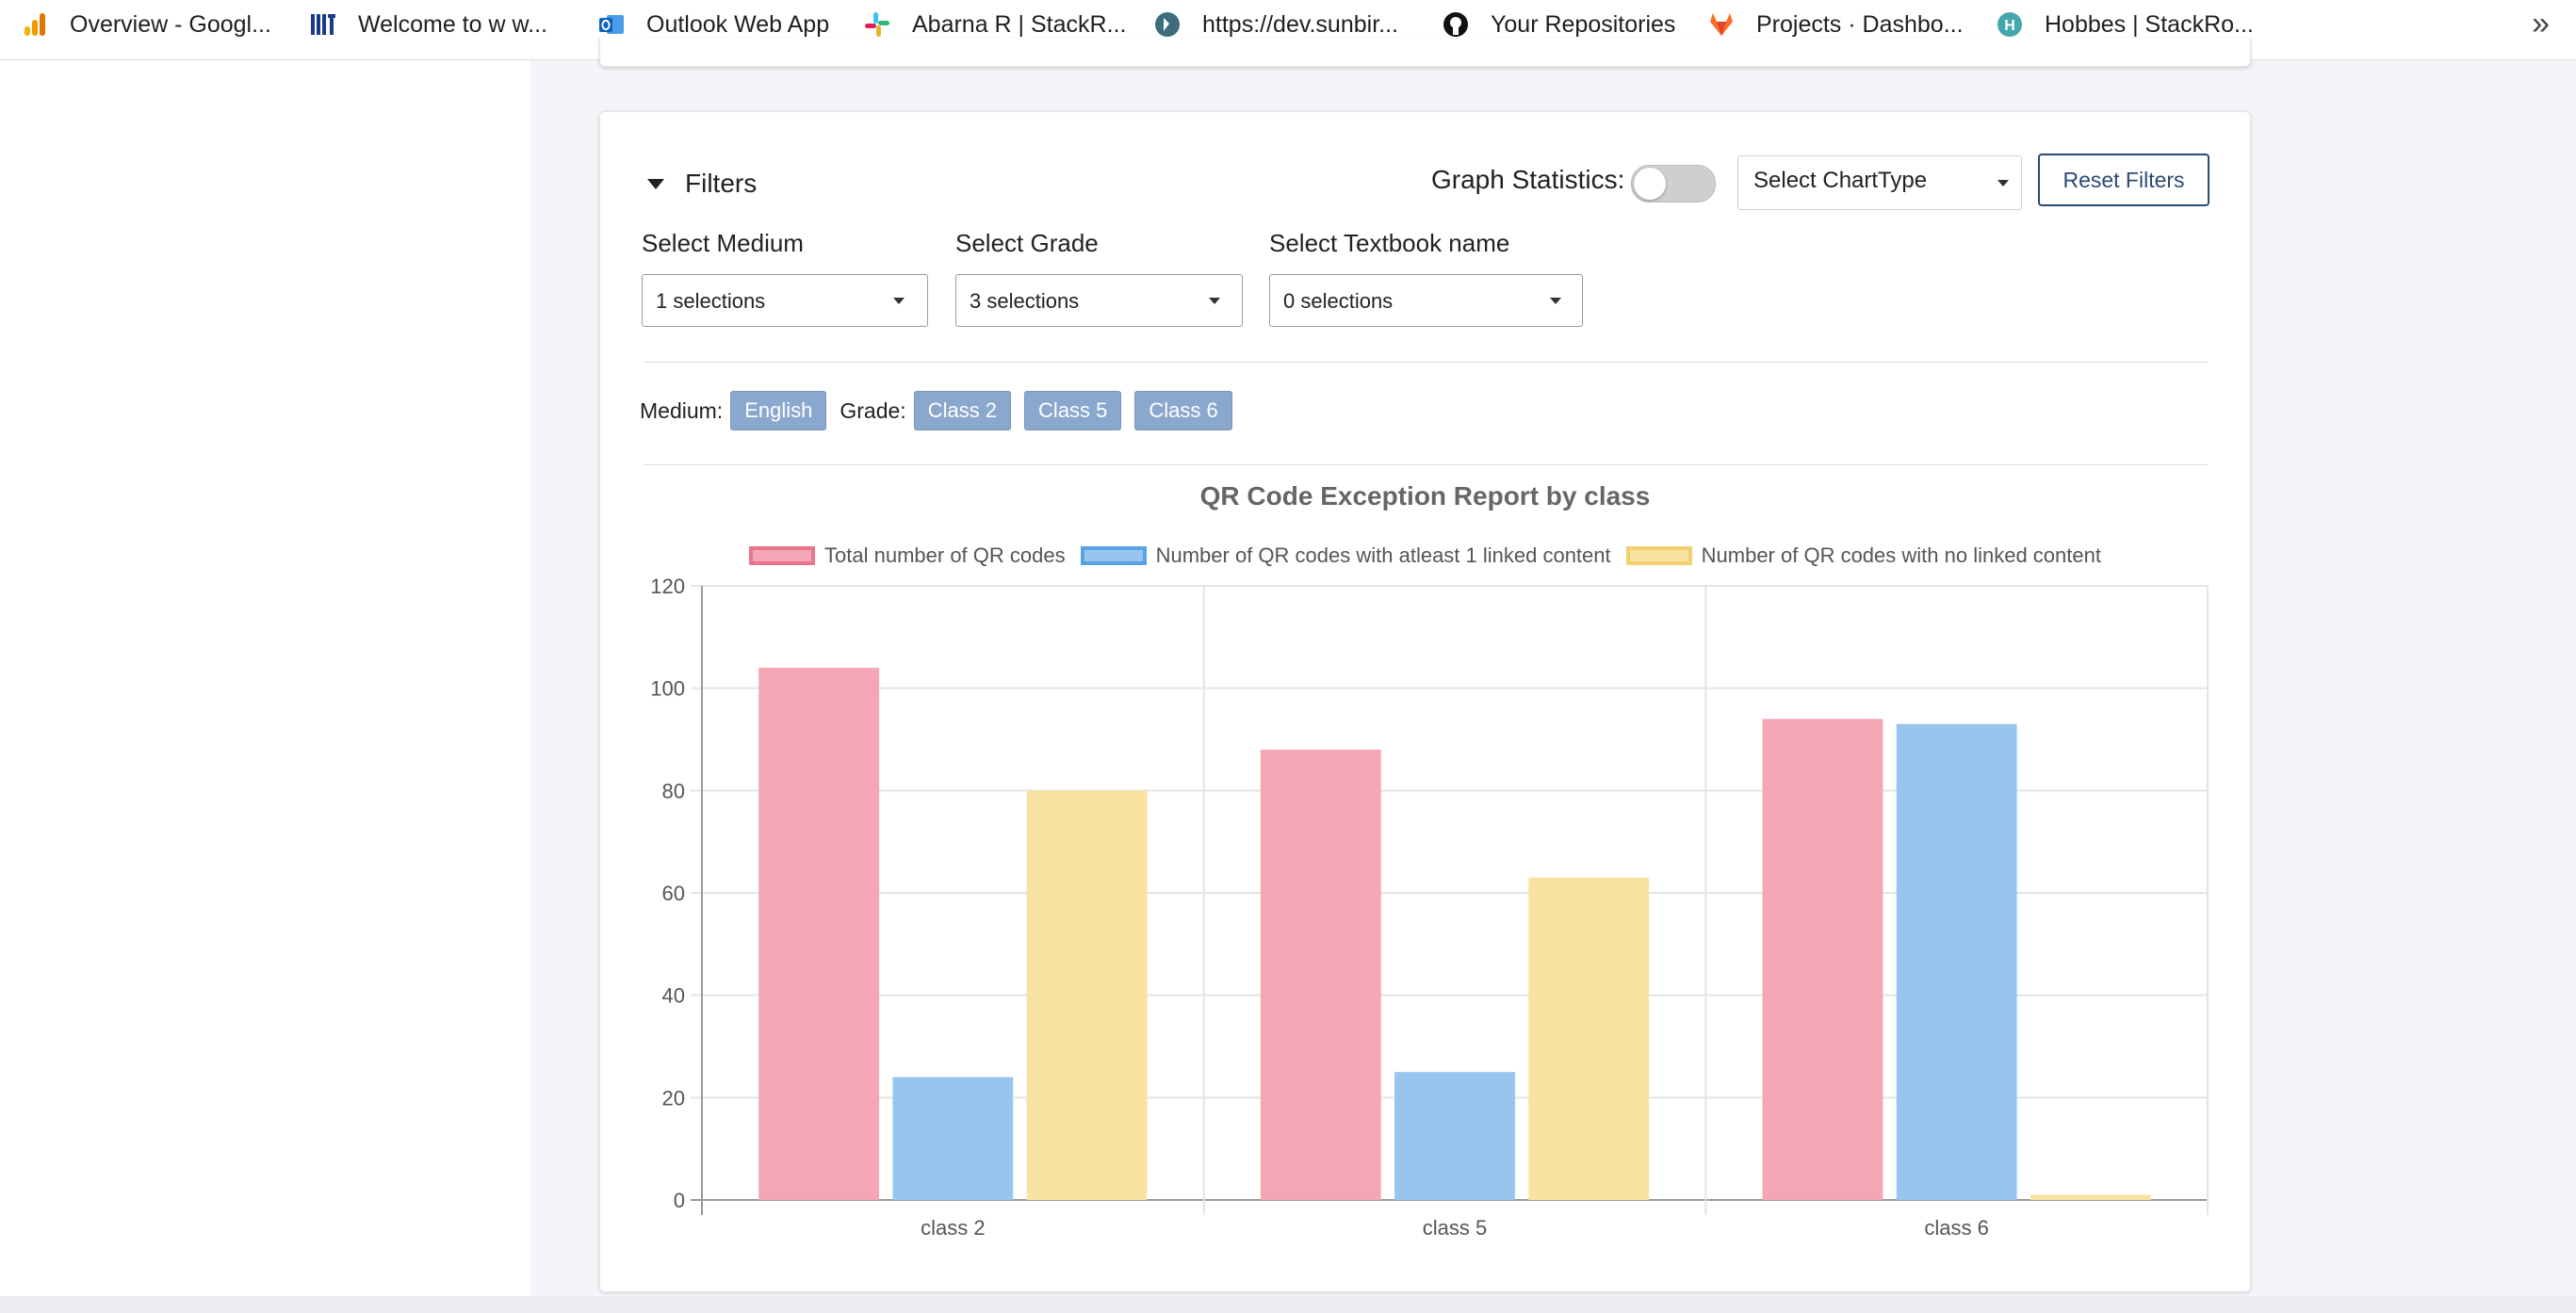 This screenshot has height=1313, width=2576. I want to click on svg-text: H, so click(2009, 26).